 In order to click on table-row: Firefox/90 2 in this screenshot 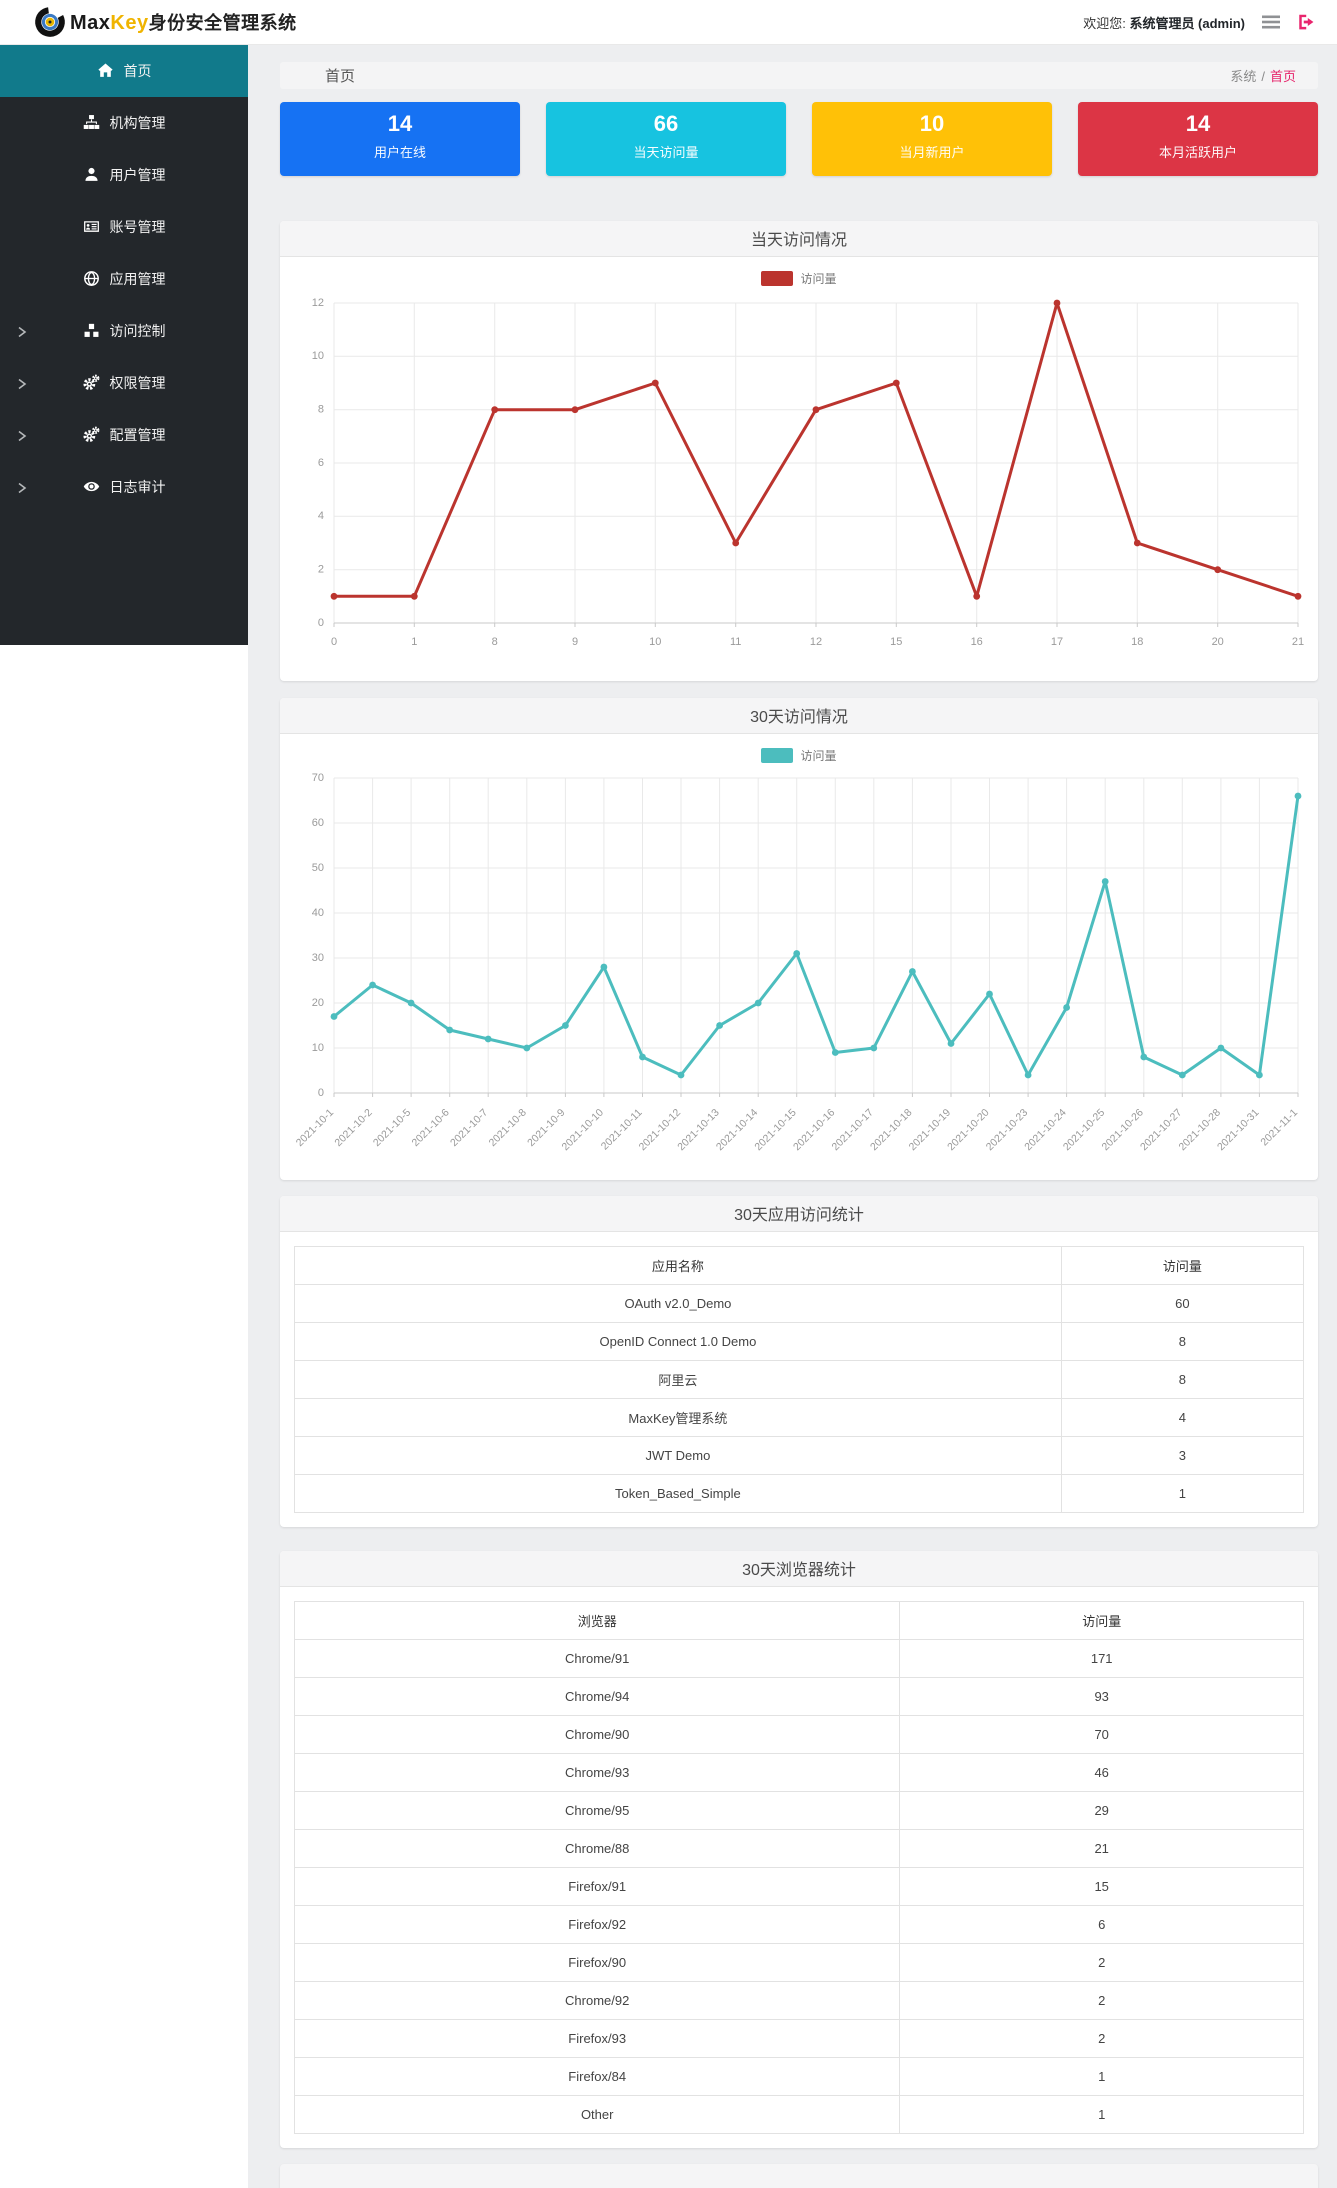, I will do `click(798, 1962)`.